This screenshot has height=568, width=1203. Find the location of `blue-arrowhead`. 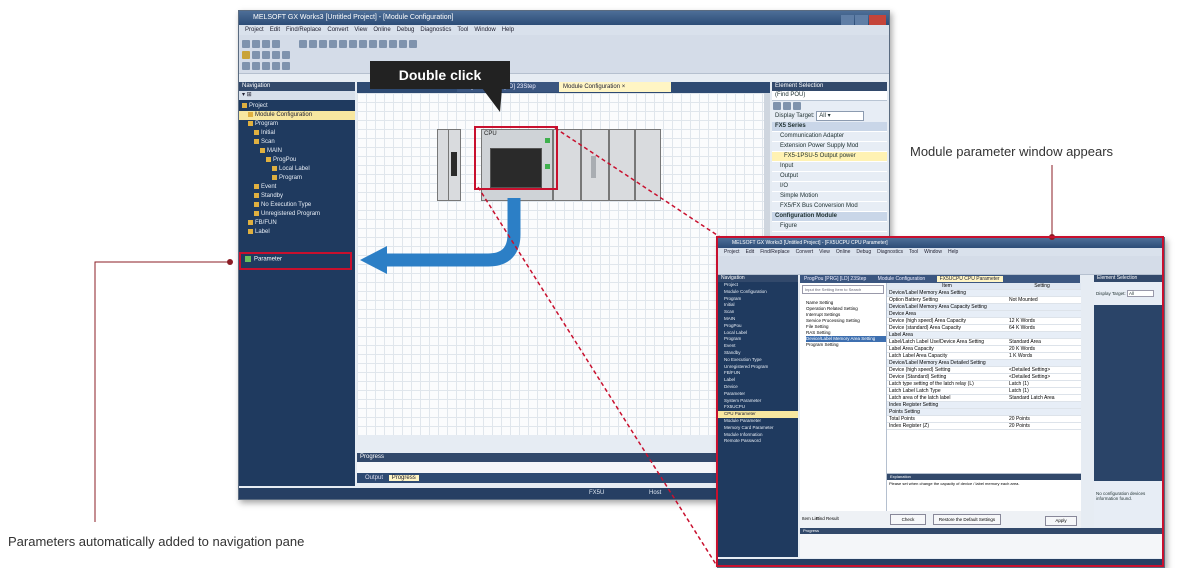

blue-arrowhead is located at coordinates (373, 260).